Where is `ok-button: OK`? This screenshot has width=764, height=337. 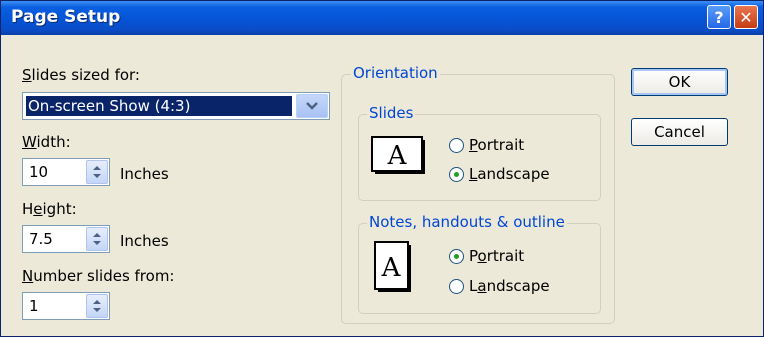
ok-button: OK is located at coordinates (679, 82).